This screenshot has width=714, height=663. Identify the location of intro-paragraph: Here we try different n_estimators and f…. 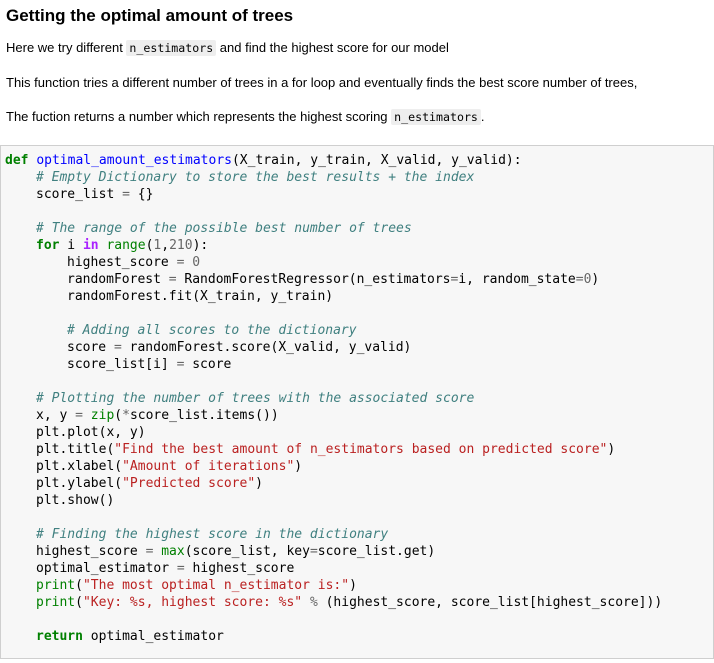
(227, 48).